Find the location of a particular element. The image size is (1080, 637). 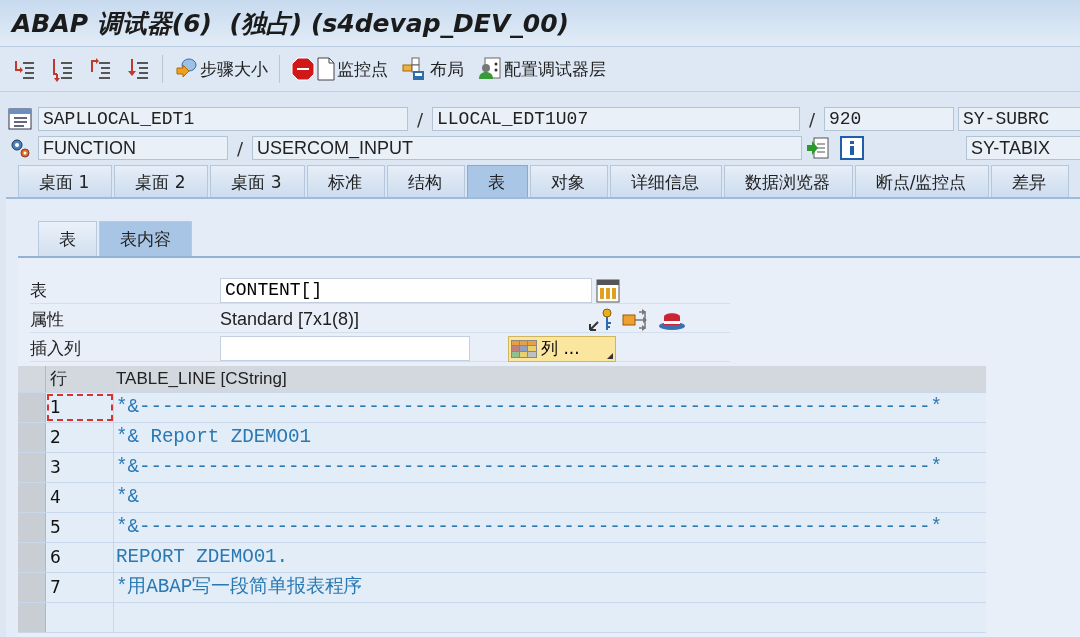

line-number: 3 is located at coordinates (80, 467).